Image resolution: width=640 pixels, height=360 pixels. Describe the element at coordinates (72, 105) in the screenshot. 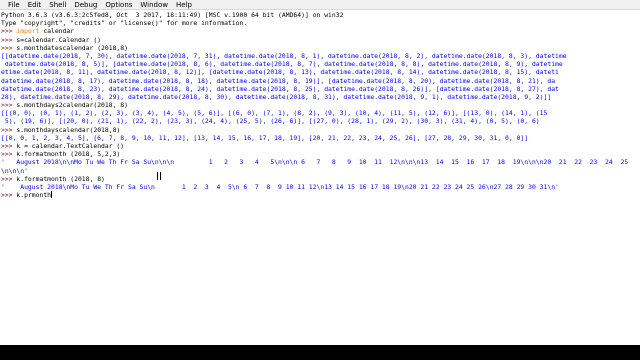

I see `command-text: s.monthdays2calendar(2018, 8)` at that location.